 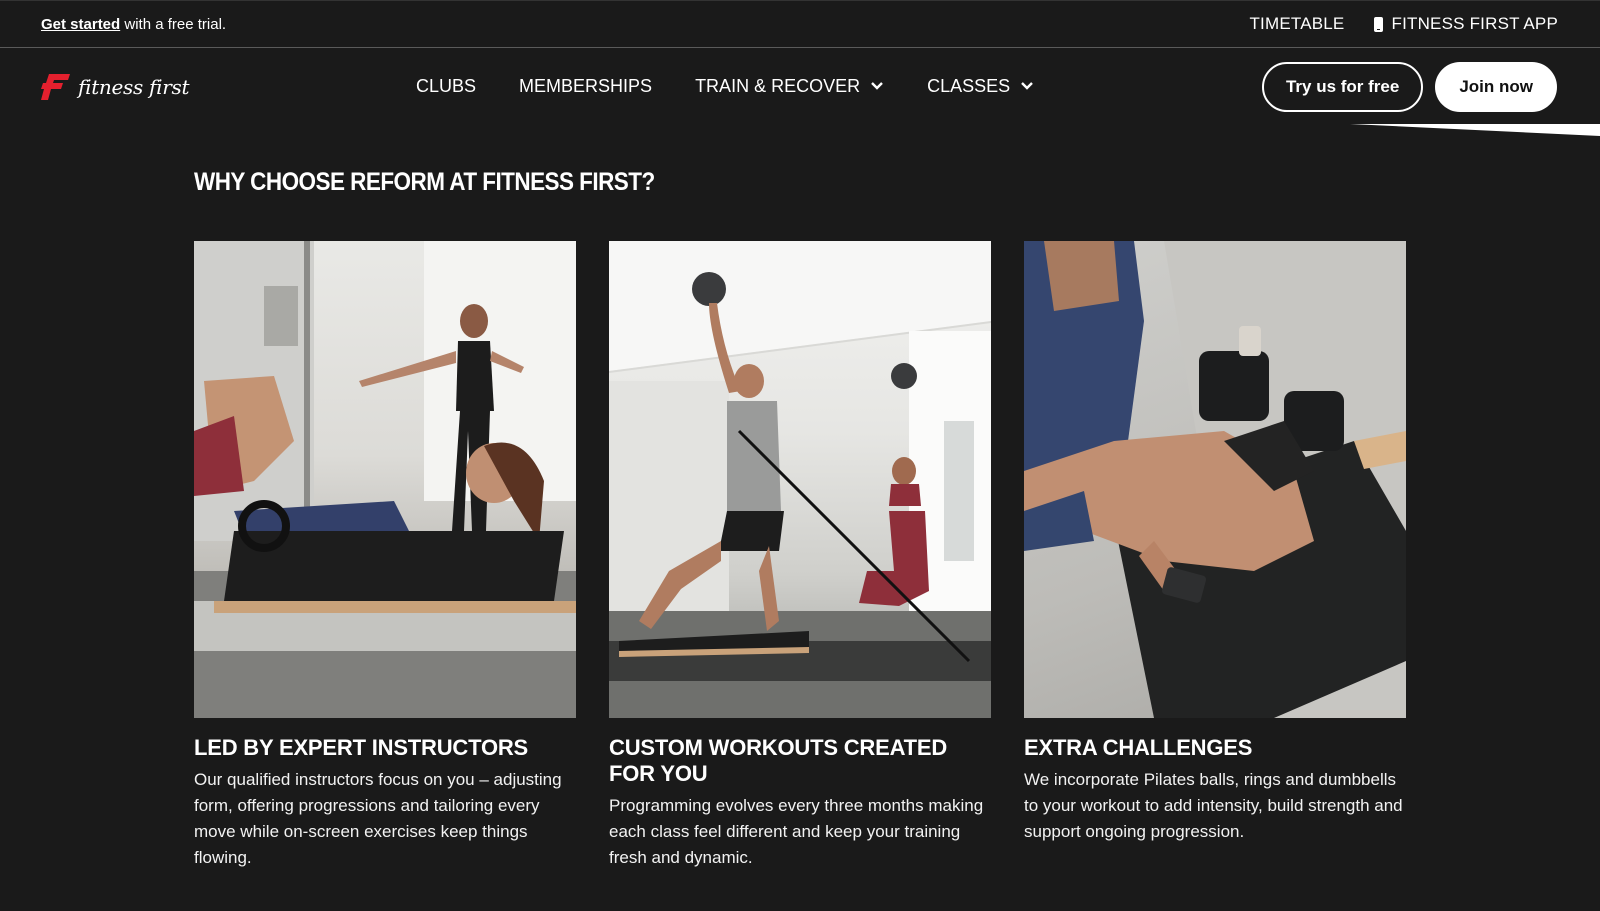 I want to click on timetable-label: TIMETABLE, so click(x=1297, y=23).